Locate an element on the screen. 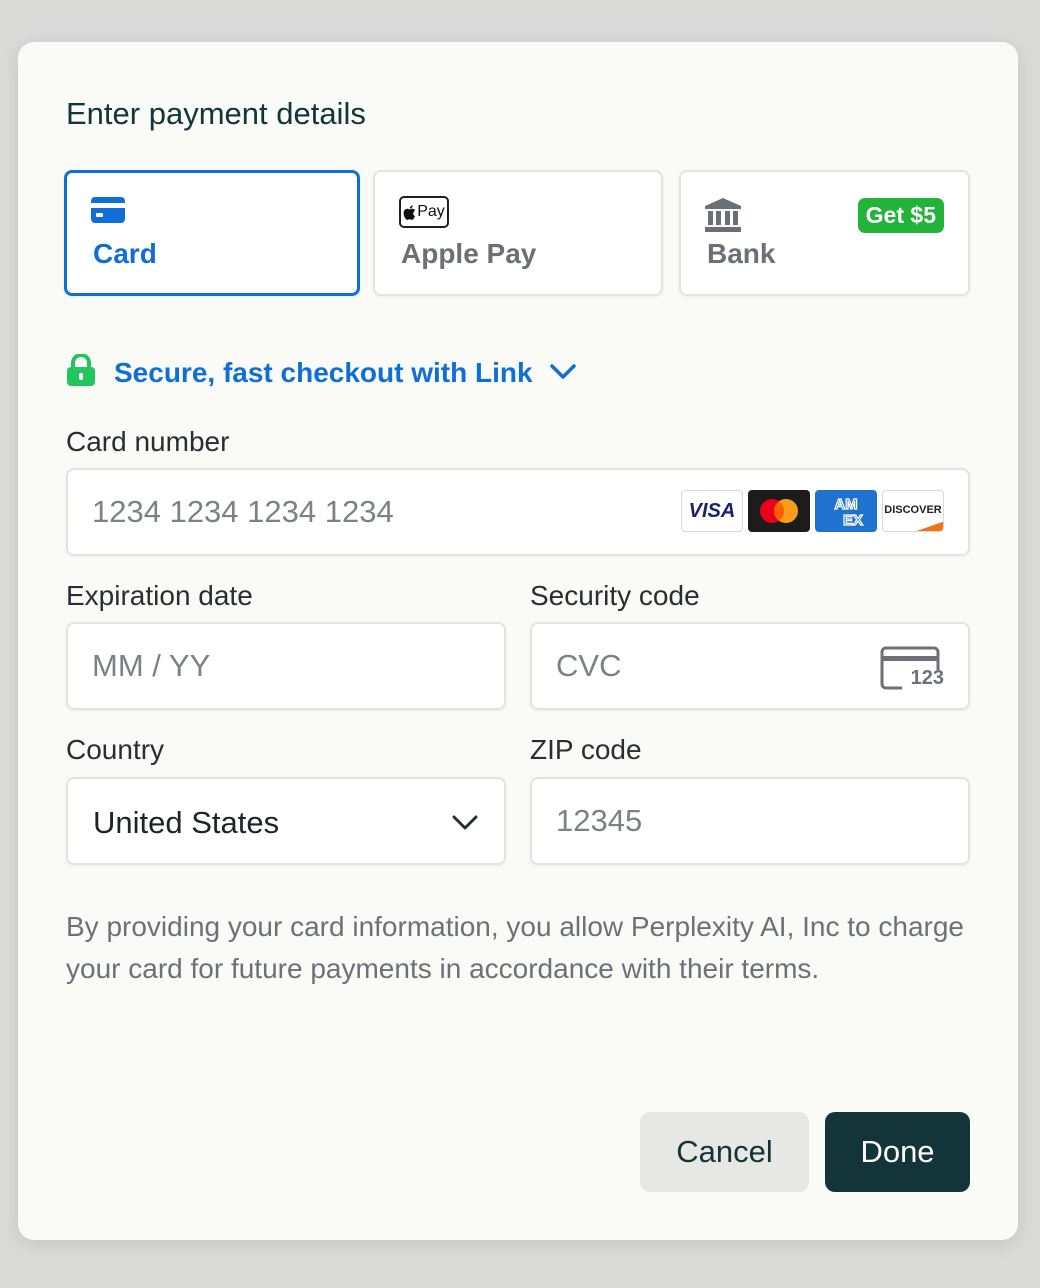  cancel-button: Cancel is located at coordinates (724, 1152).